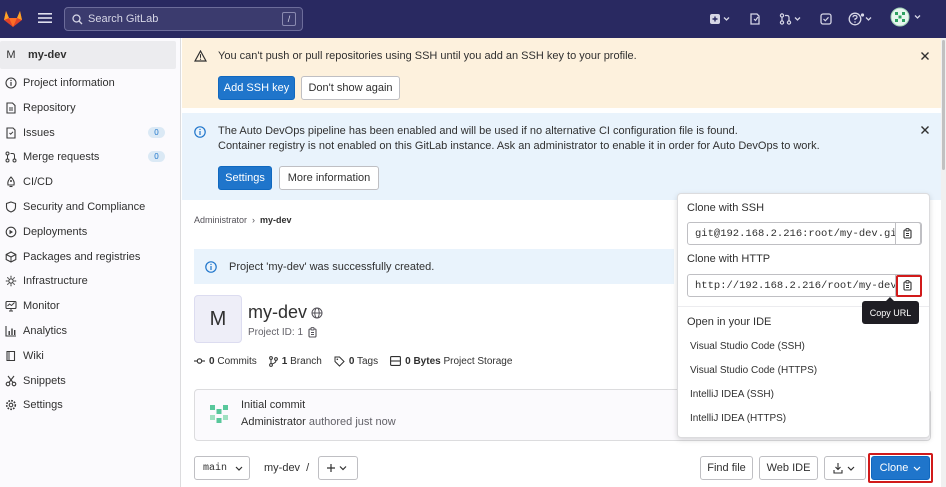 This screenshot has height=487, width=946. I want to click on book-icon, so click(11, 356).